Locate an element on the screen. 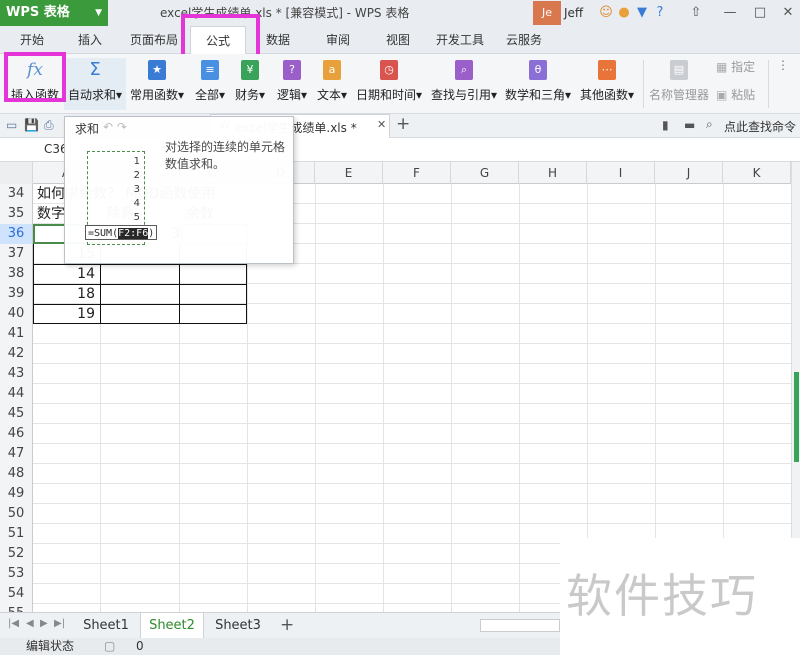  row-header: 49 is located at coordinates (16, 494).